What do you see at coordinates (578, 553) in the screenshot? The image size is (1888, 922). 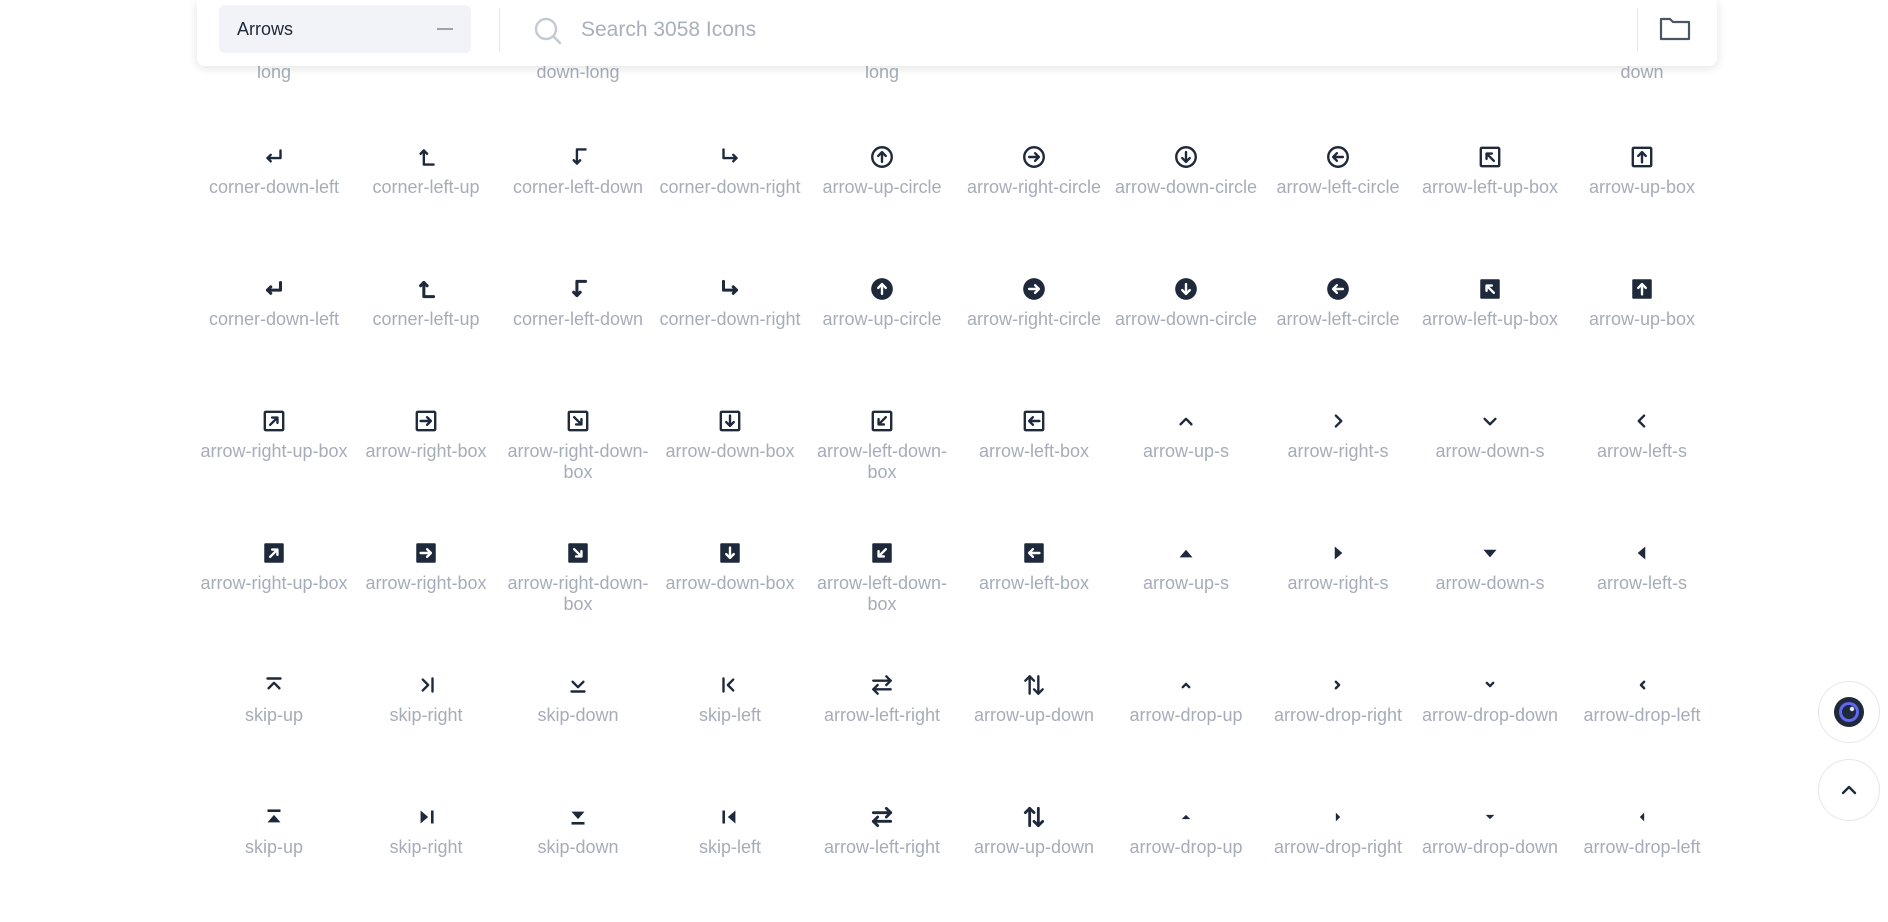 I see `arrow-right-down-box-icon` at bounding box center [578, 553].